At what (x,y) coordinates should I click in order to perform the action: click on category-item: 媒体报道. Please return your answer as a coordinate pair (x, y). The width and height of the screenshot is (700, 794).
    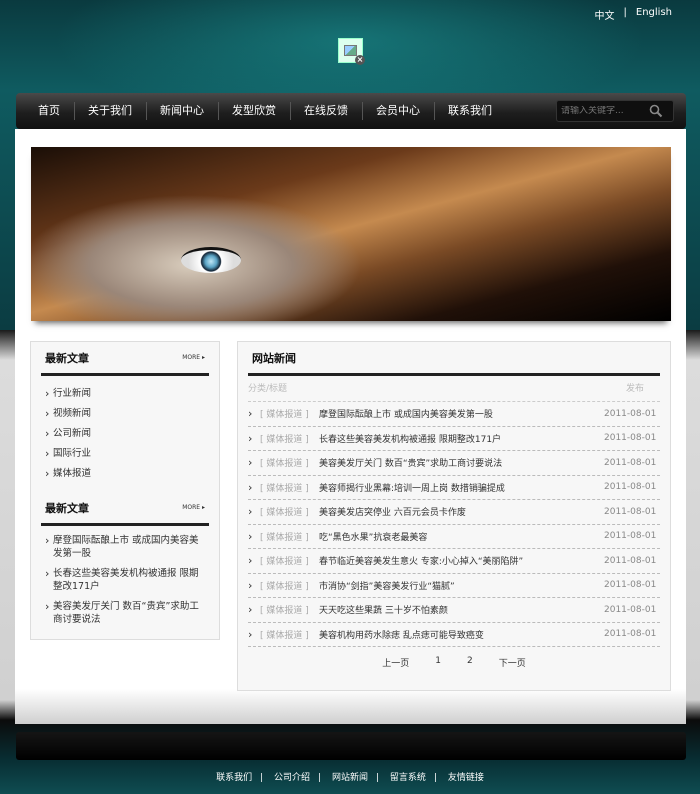
    Looking at the image, I should click on (125, 474).